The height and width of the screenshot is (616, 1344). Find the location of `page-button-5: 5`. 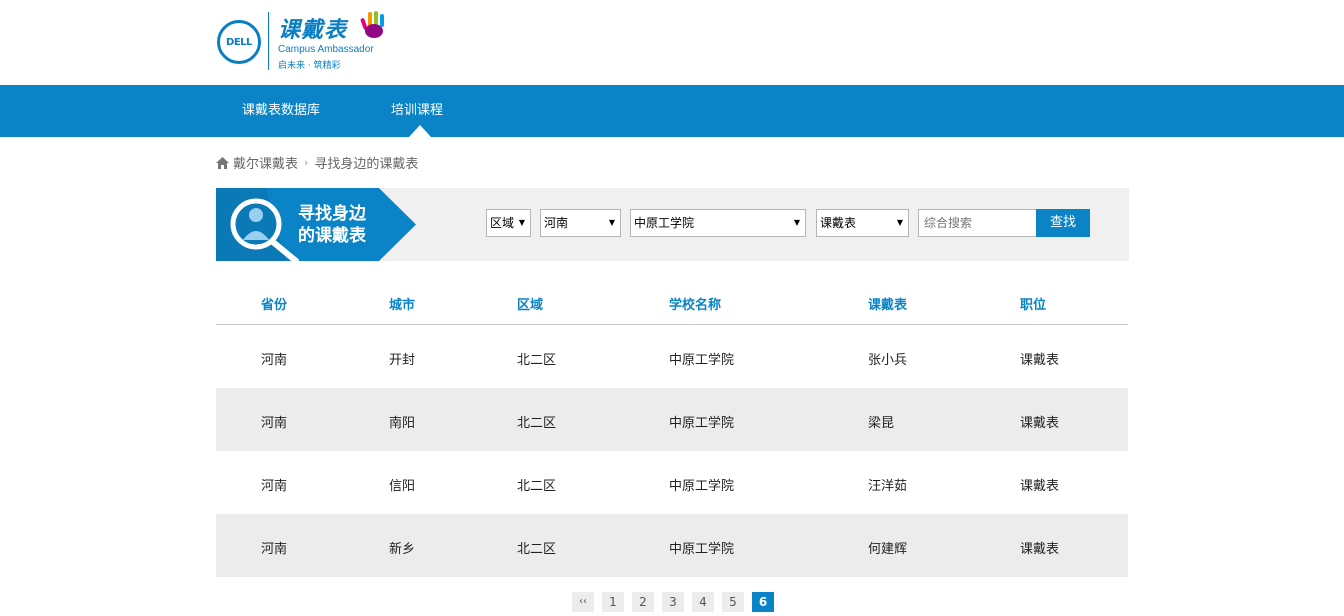

page-button-5: 5 is located at coordinates (733, 602).